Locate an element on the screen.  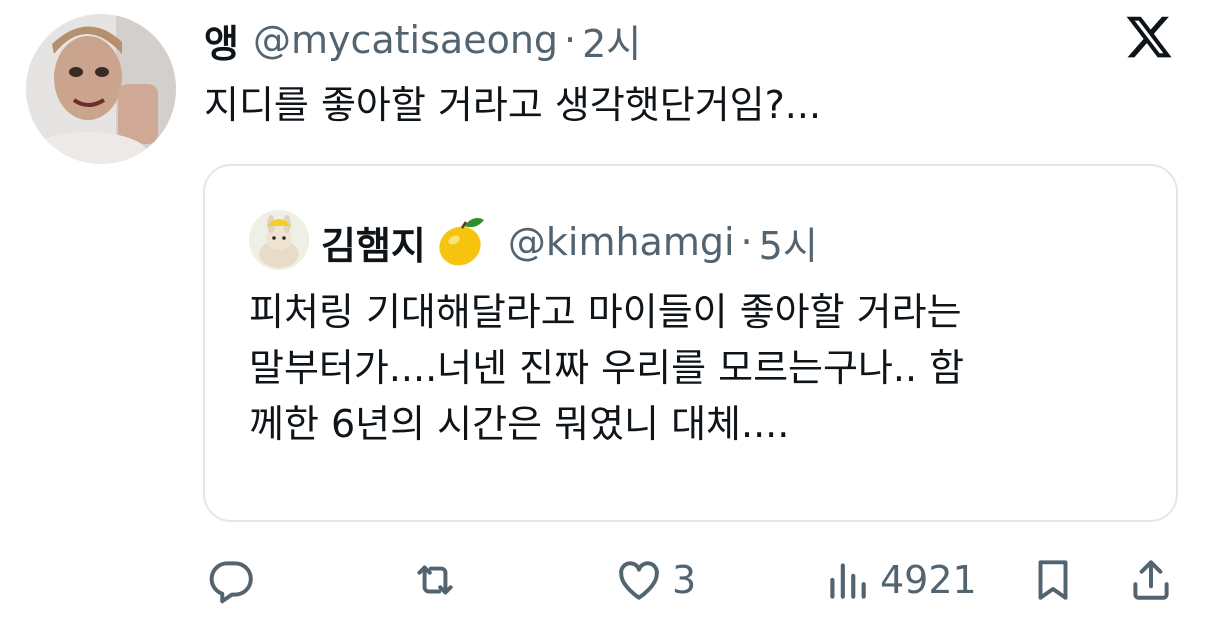
lemon-icon is located at coordinates (461, 242).